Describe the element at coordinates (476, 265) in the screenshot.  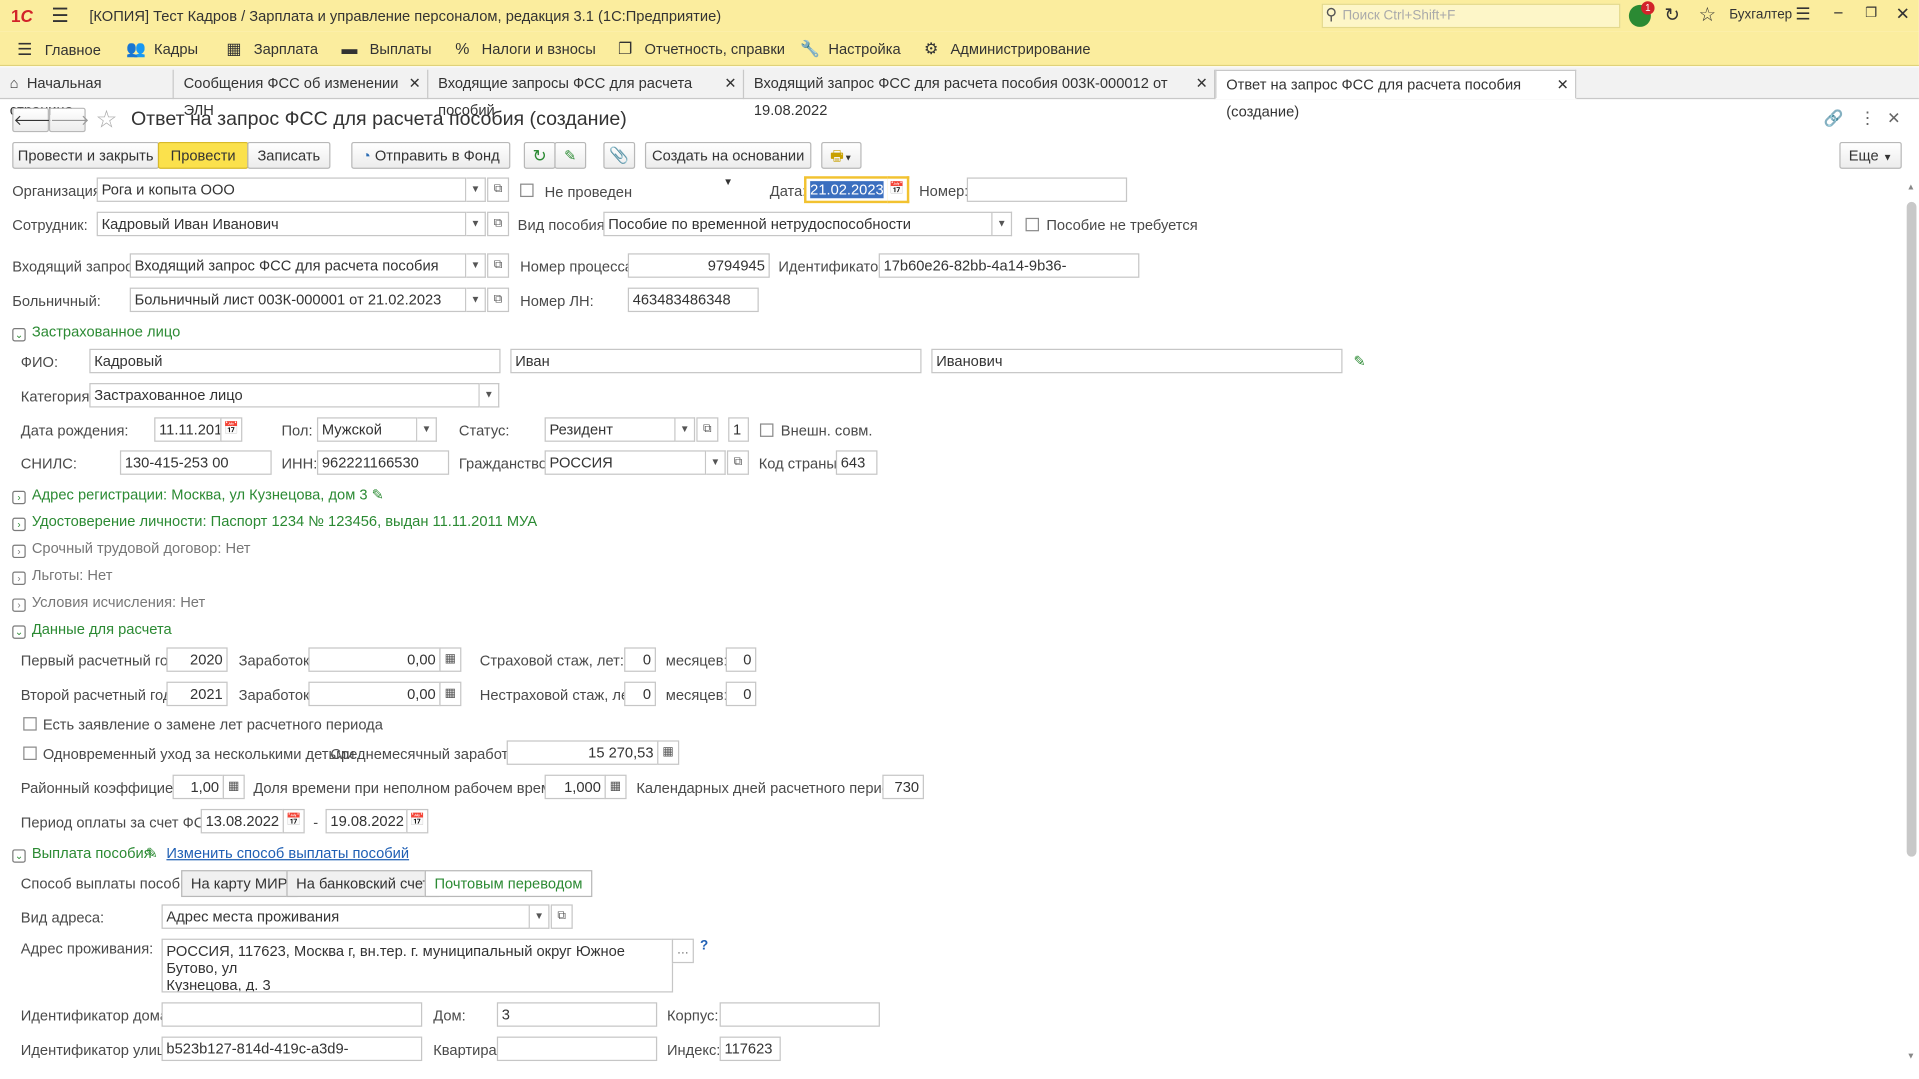
I see `request-dropdown: ▼` at that location.